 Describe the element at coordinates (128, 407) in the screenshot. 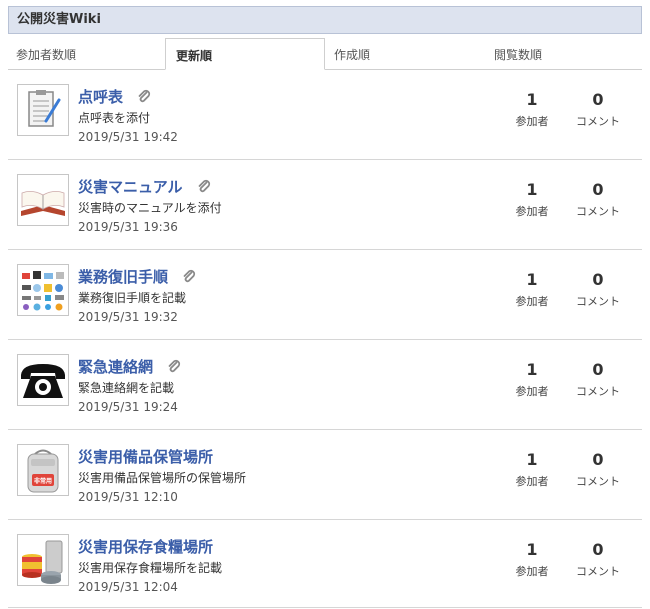

I see `item-date: 2019/5/31 19:24` at that location.